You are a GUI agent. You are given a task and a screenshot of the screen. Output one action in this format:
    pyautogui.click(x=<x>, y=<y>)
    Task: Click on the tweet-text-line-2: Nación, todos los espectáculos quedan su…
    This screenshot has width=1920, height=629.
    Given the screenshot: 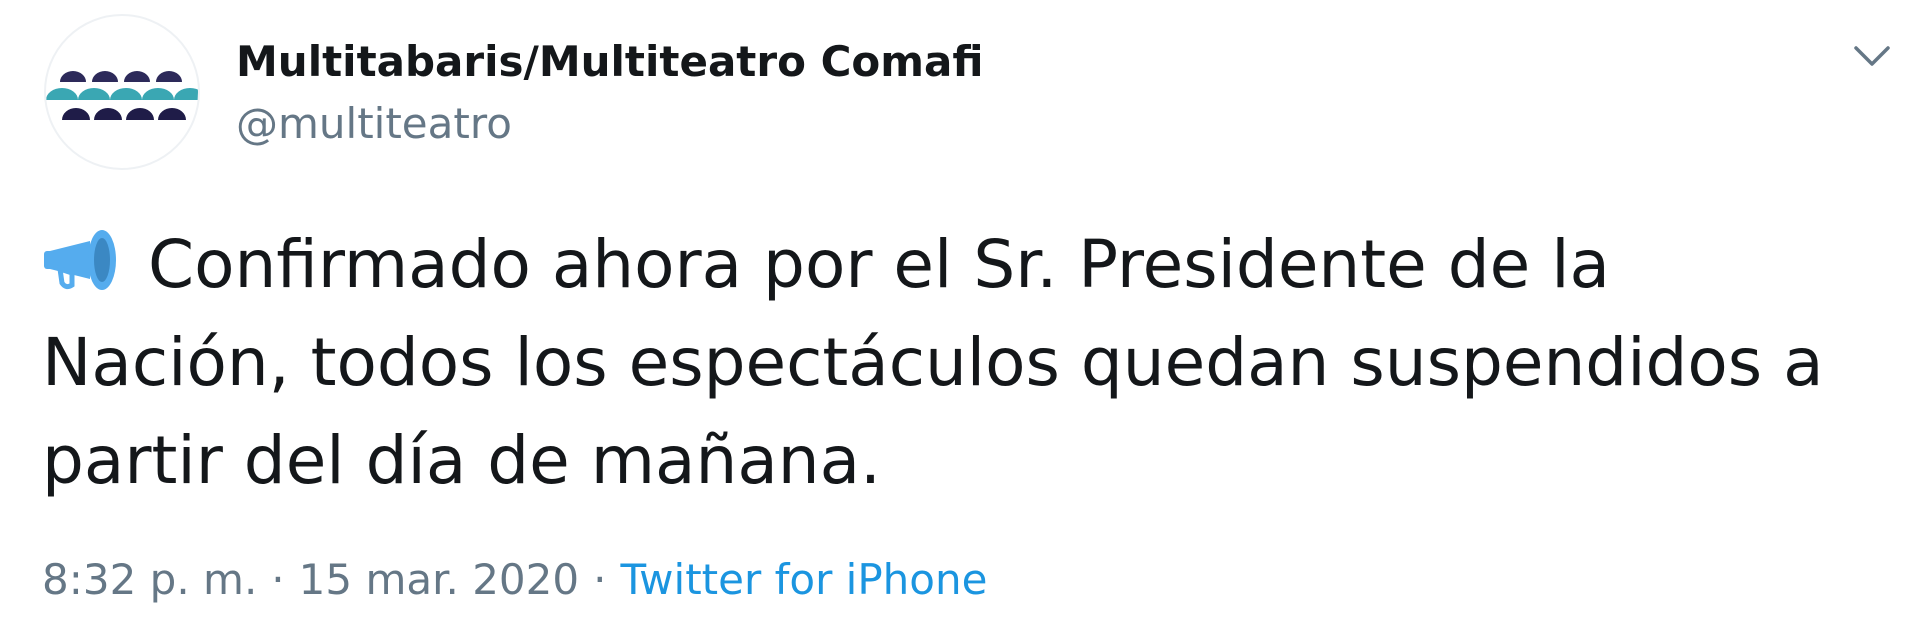 What is the action you would take?
    pyautogui.click(x=933, y=362)
    